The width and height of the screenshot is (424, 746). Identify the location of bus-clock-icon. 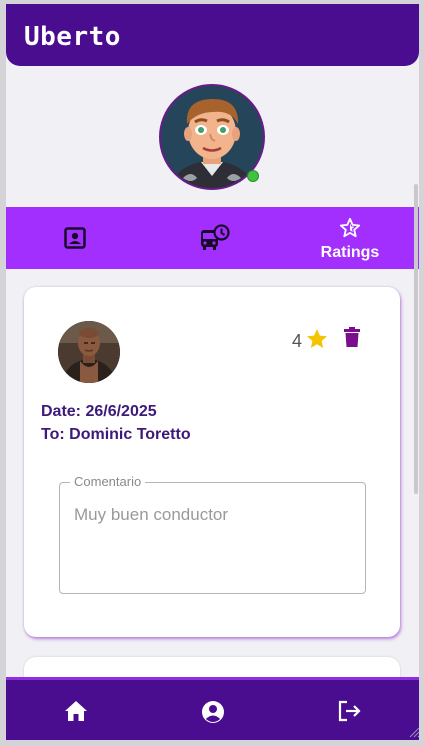
(215, 237).